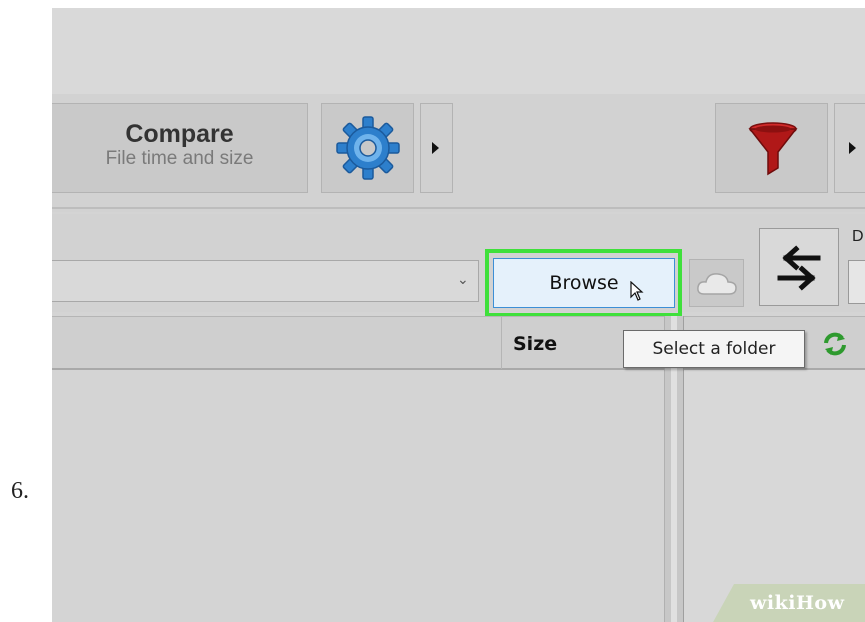  I want to click on watermark-text: wikiHow, so click(797, 603).